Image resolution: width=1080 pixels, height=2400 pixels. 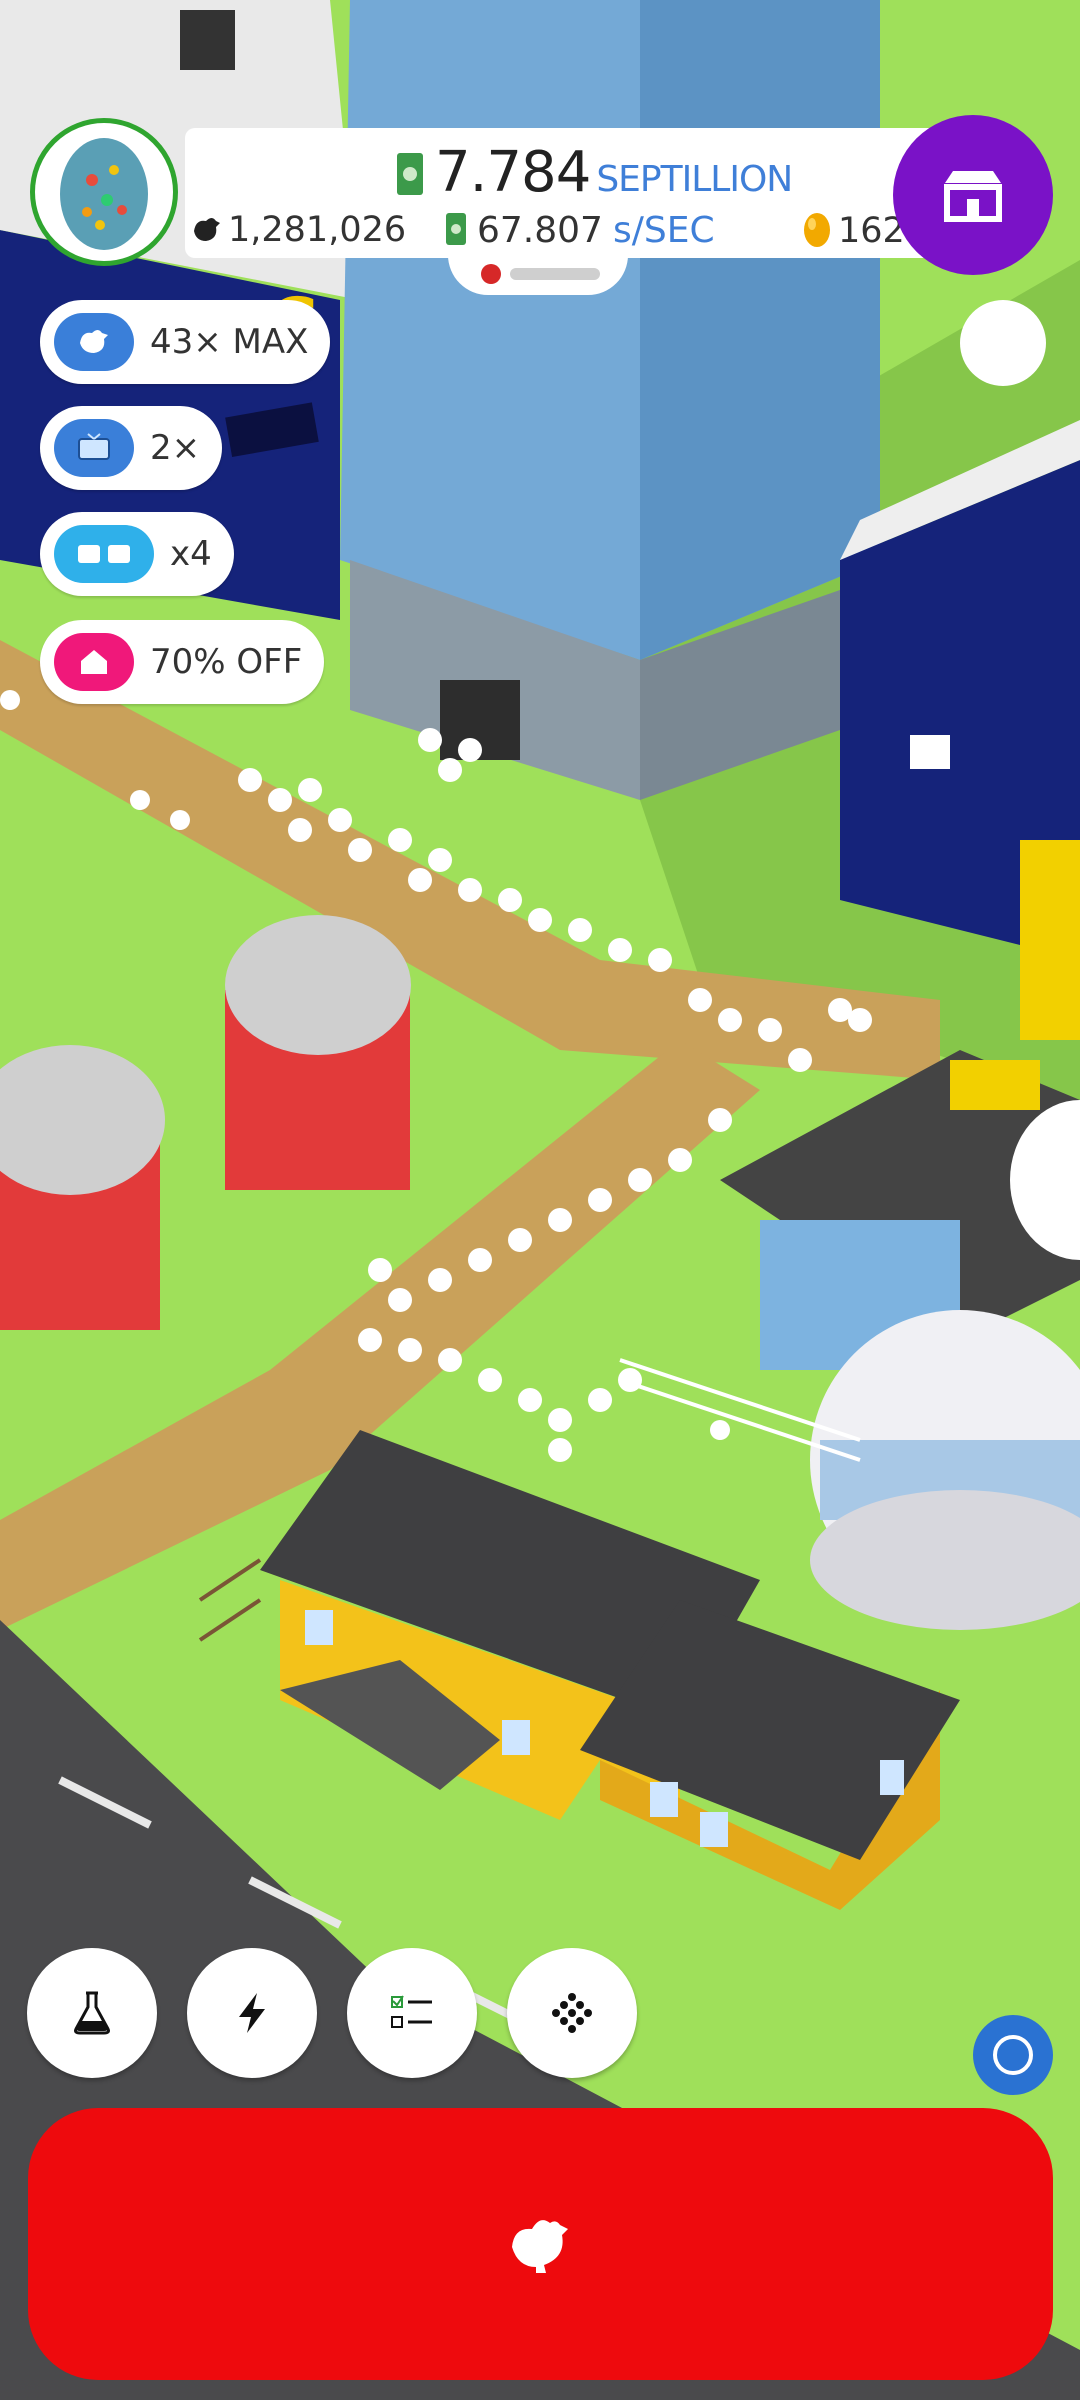 I want to click on boost-tv: 2×, so click(x=131, y=448).